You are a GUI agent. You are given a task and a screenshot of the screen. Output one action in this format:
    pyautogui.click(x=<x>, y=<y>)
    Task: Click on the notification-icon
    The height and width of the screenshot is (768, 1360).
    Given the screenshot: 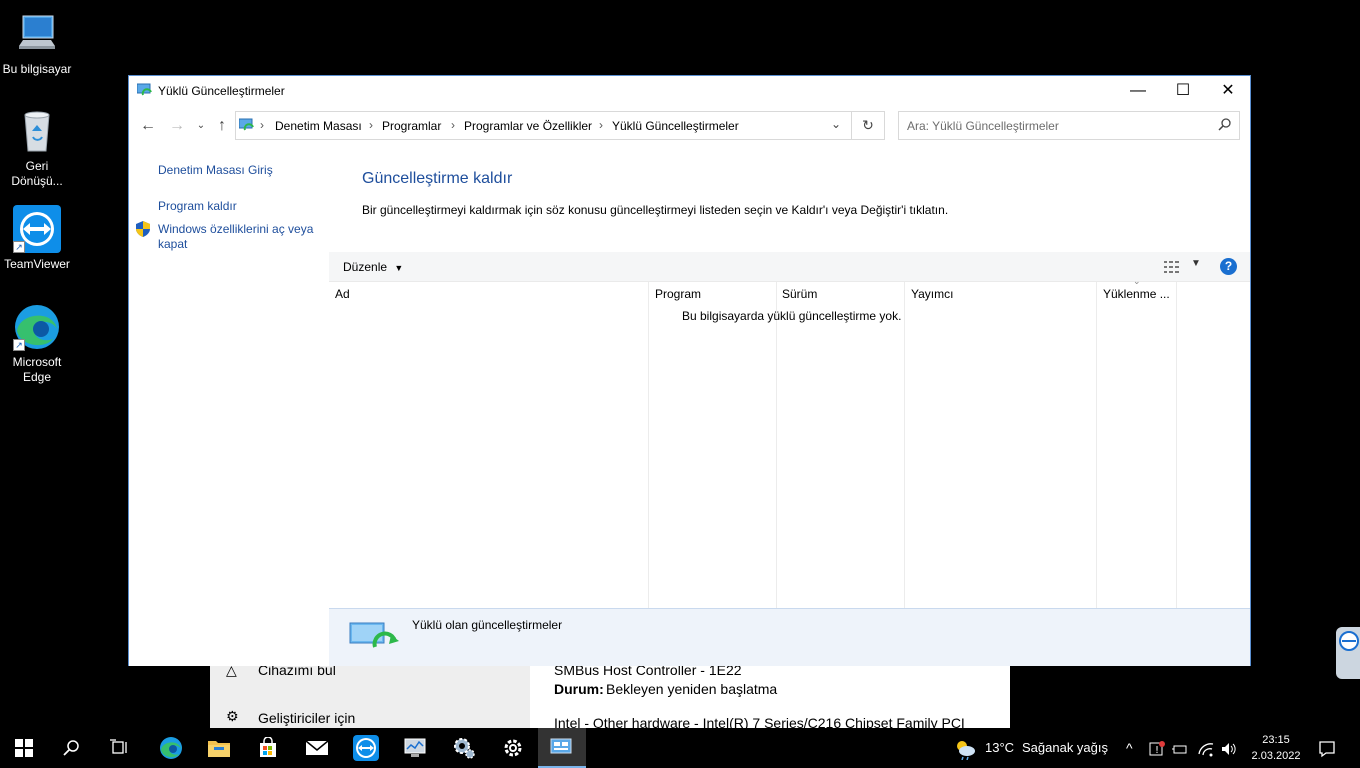 What is the action you would take?
    pyautogui.click(x=1327, y=748)
    